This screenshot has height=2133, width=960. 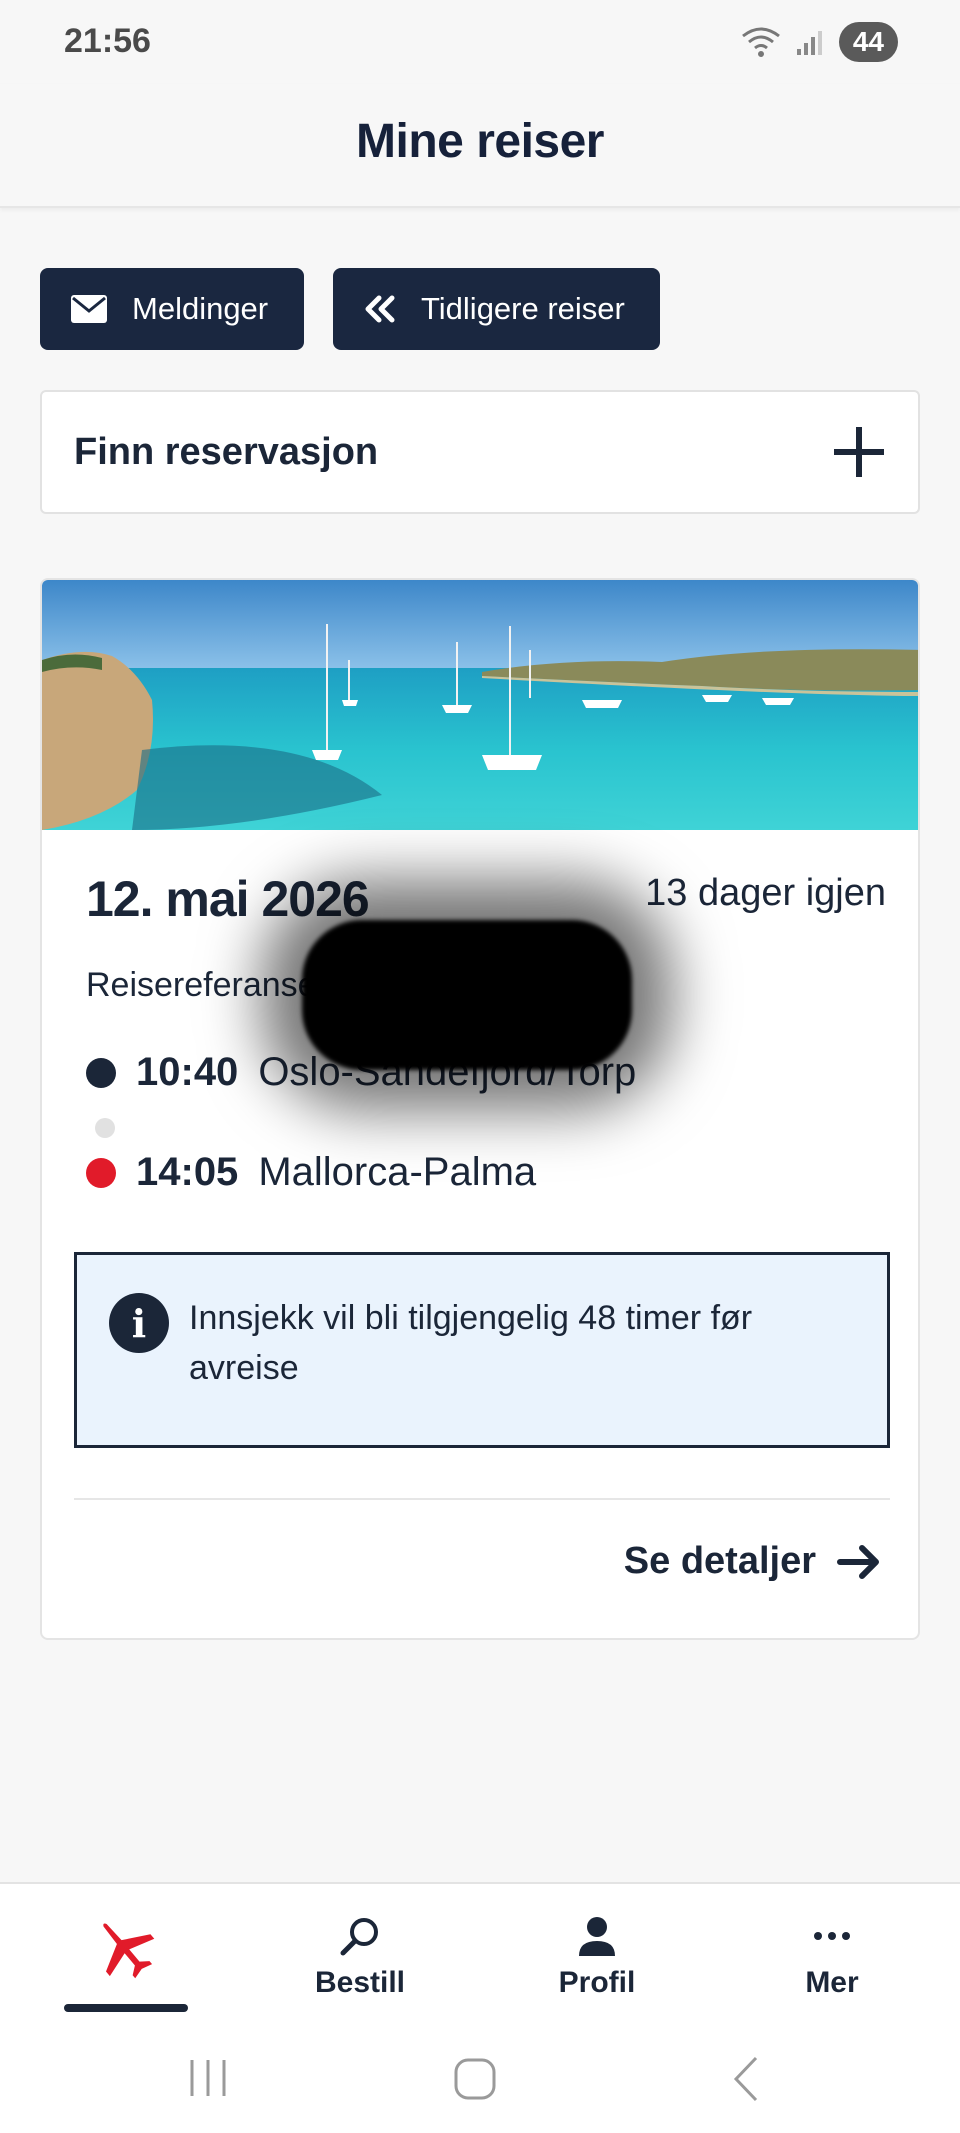 I want to click on nav-more: Mer, so click(x=832, y=1955).